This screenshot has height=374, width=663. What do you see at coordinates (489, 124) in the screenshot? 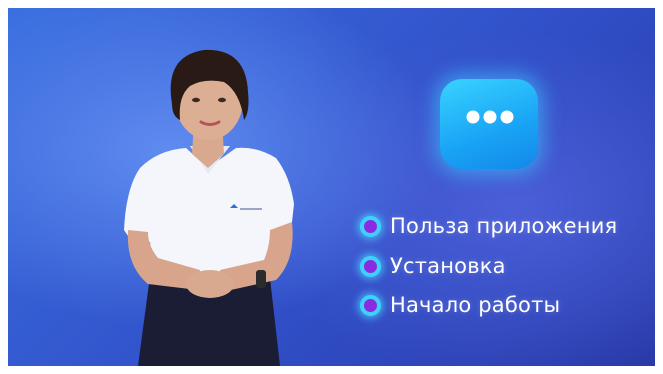
I see `chat-bubble-icon` at bounding box center [489, 124].